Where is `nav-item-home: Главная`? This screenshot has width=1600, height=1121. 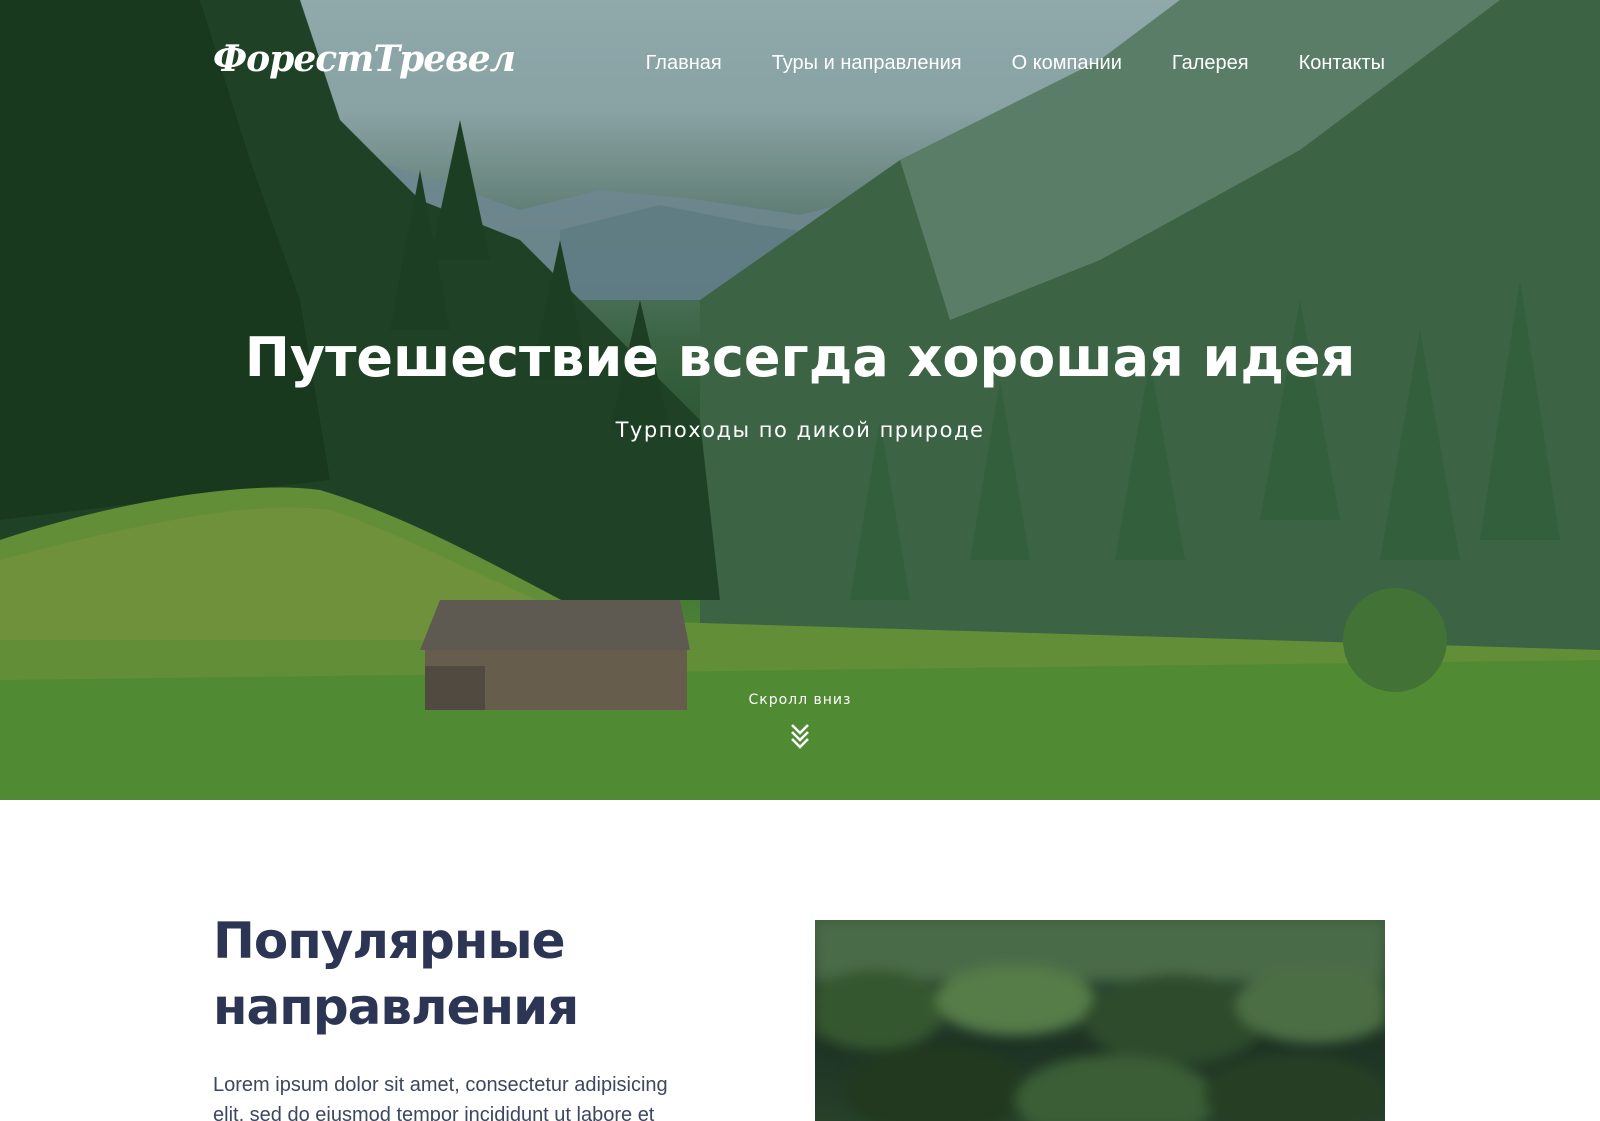 nav-item-home: Главная is located at coordinates (684, 63).